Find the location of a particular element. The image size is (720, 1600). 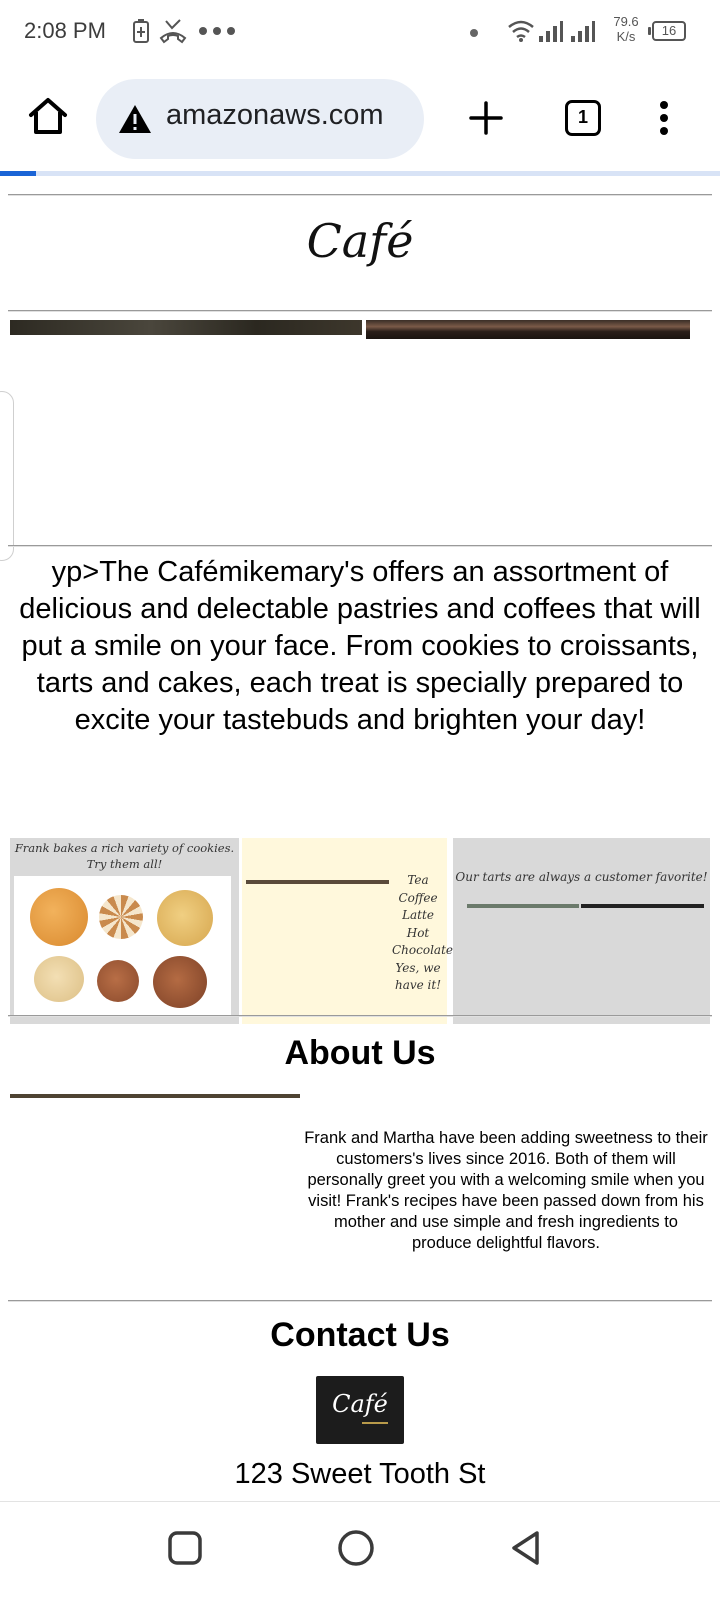

battery-level: 16 is located at coordinates (669, 31).